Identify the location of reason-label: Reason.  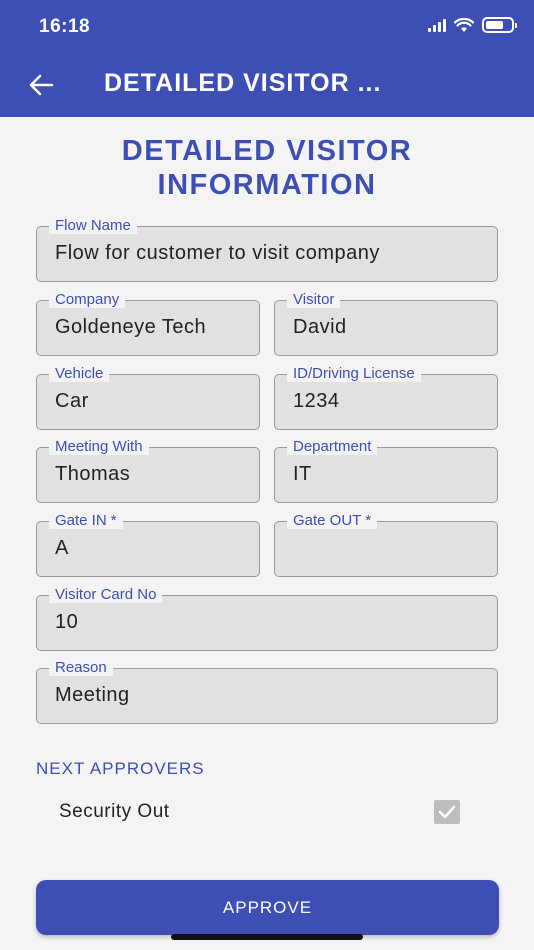
(81, 668).